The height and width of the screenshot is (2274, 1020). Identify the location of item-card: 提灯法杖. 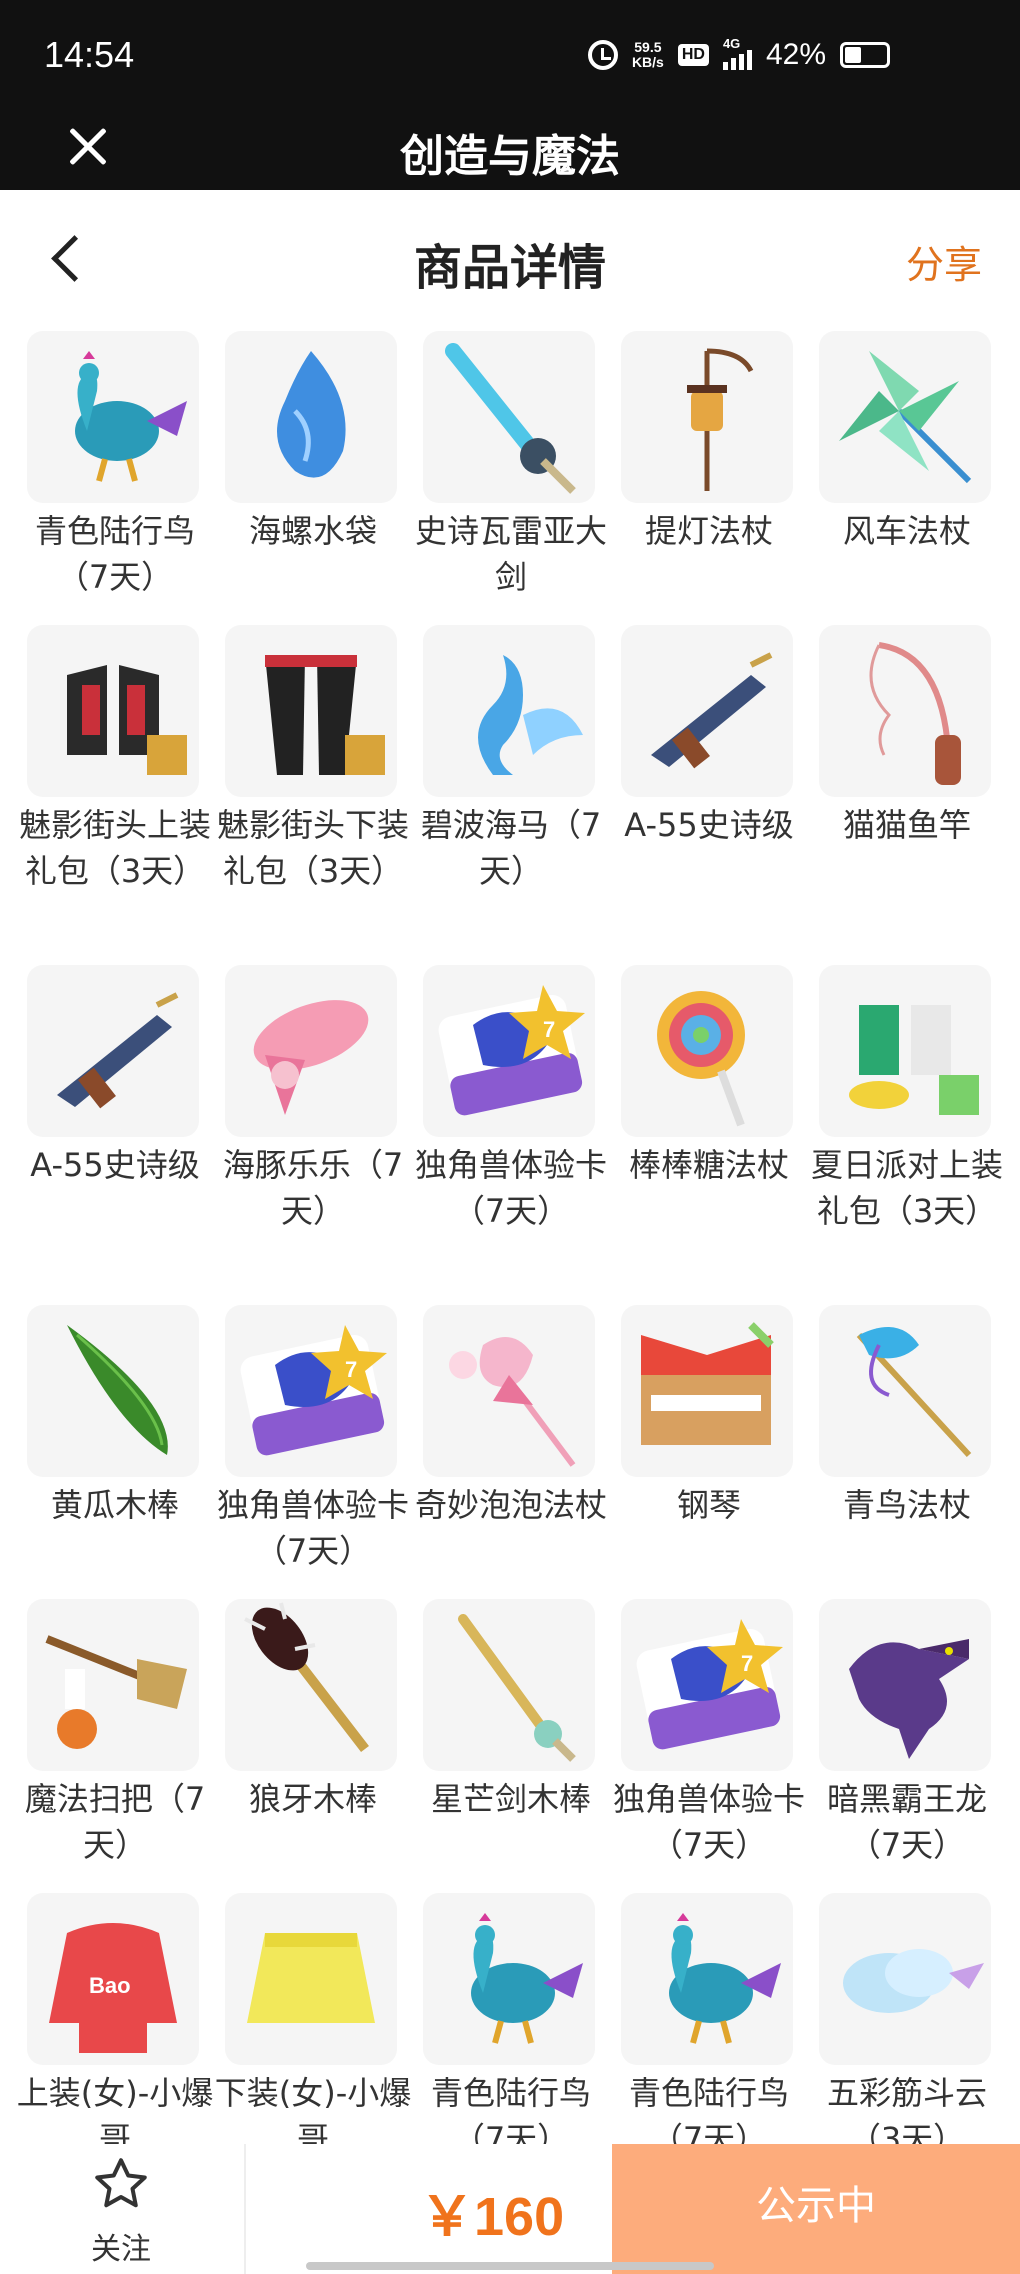
(703, 471).